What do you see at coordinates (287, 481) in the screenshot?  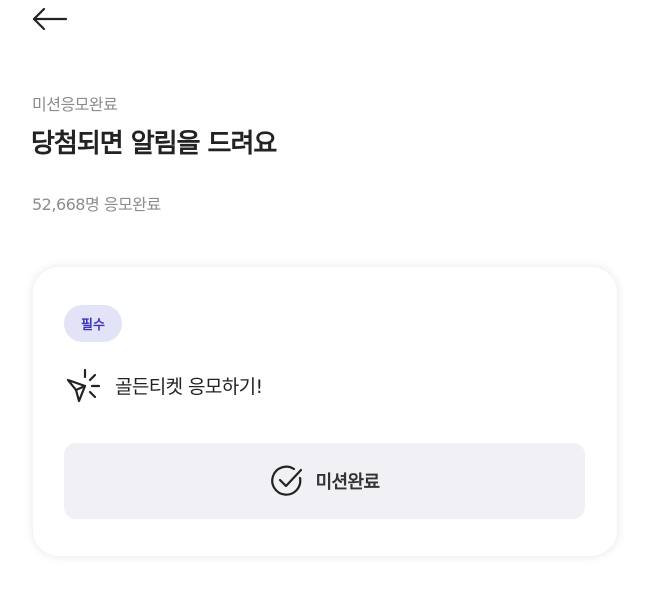 I see `check-circle-icon` at bounding box center [287, 481].